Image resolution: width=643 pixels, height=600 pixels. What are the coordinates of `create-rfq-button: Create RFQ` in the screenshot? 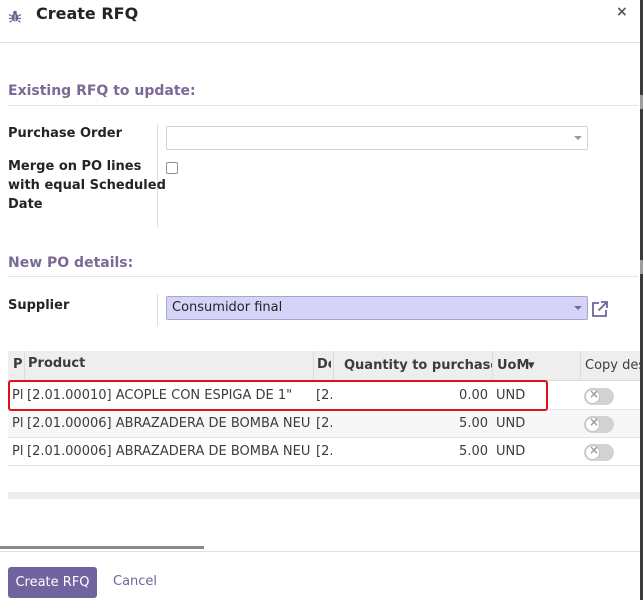 It's located at (52, 582).